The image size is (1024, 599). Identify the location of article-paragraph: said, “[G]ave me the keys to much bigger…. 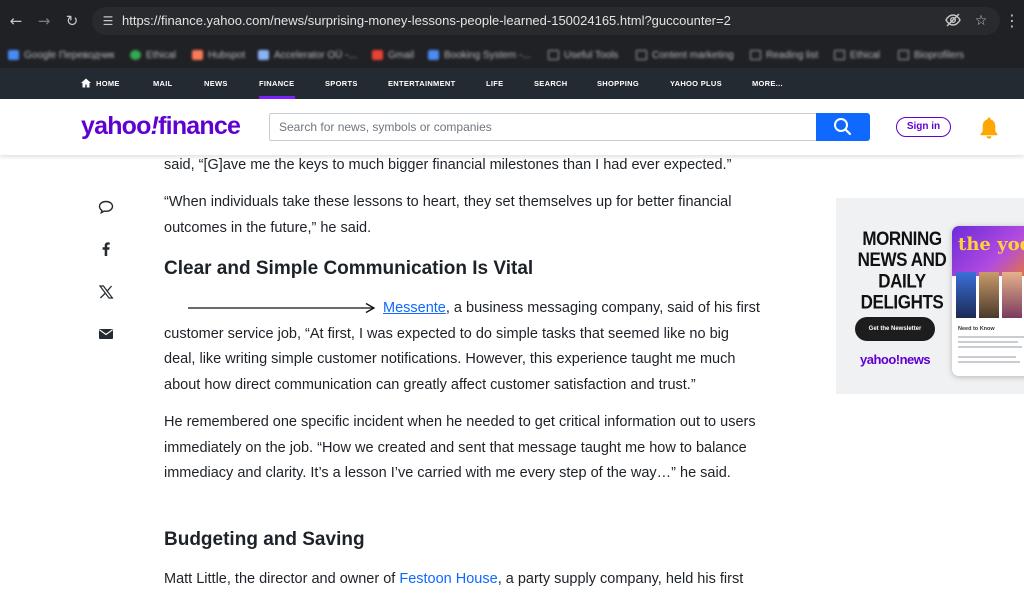
(448, 165).